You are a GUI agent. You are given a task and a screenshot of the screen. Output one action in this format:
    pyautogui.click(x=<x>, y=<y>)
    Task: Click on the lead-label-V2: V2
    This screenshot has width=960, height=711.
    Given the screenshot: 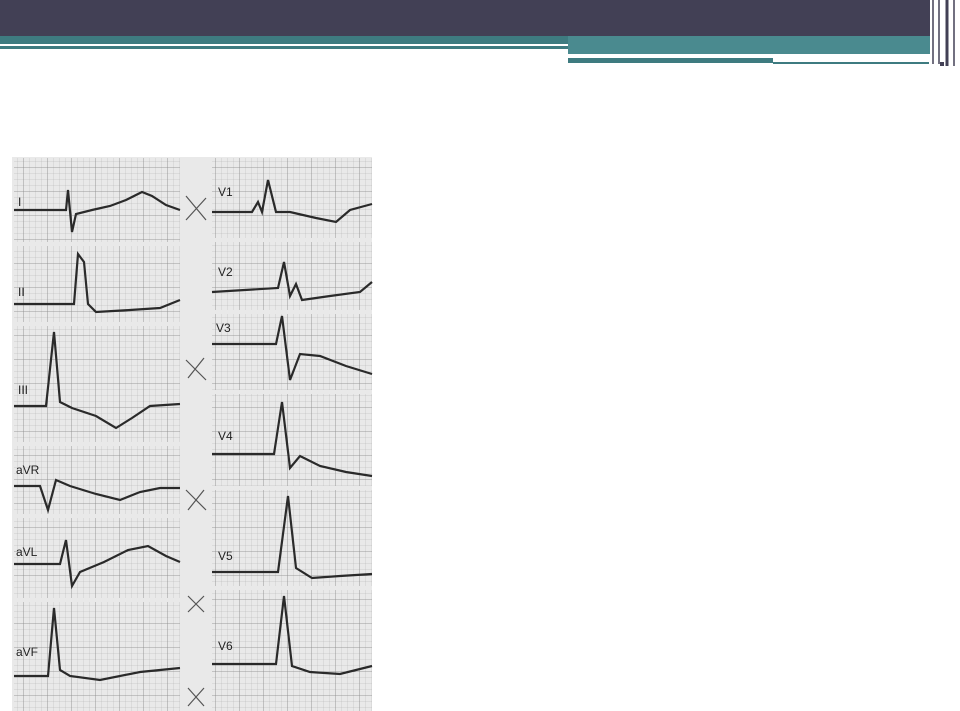 What is the action you would take?
    pyautogui.click(x=225, y=272)
    